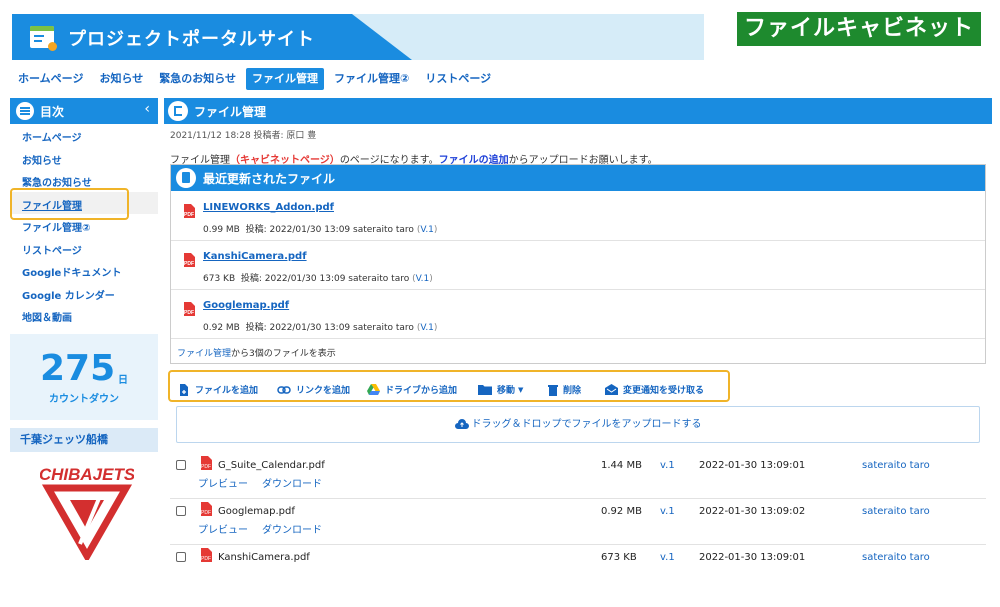 Image resolution: width=1000 pixels, height=607 pixels. I want to click on main-header: ファイル管理, so click(578, 111).